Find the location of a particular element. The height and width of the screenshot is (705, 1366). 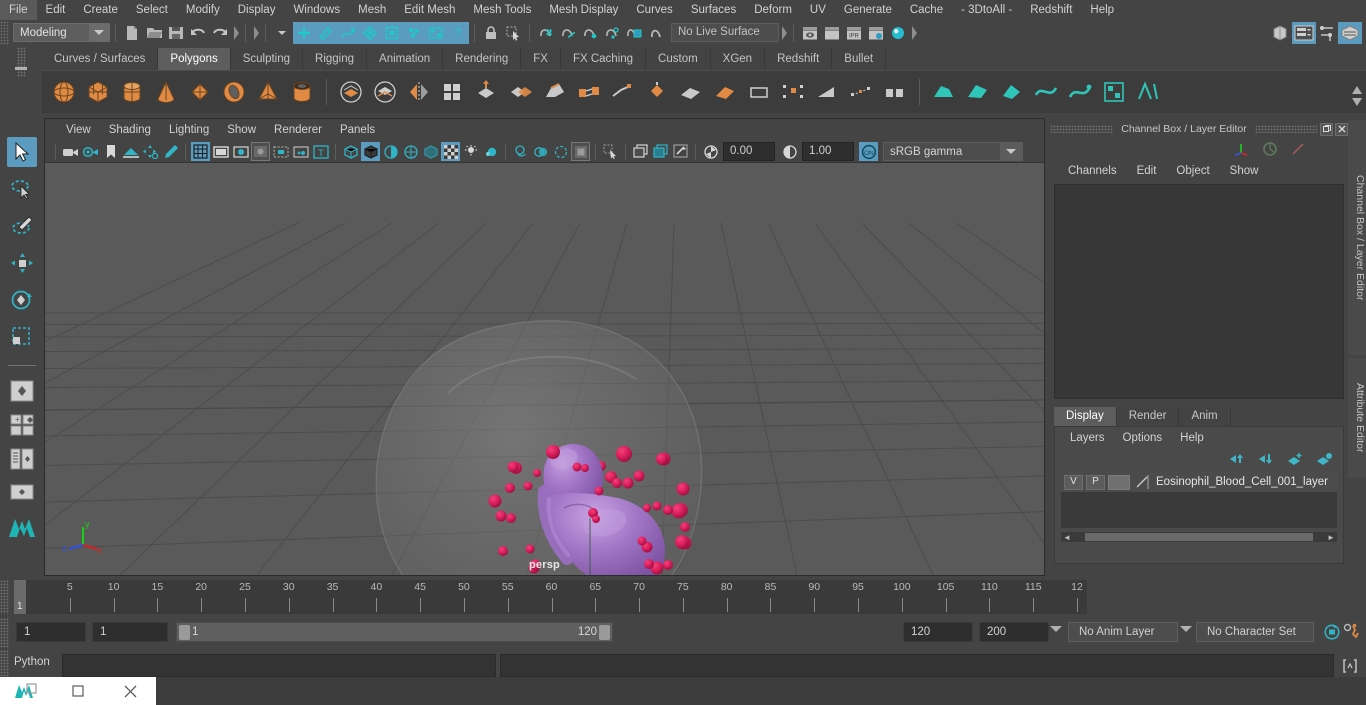

layer-type-toggle is located at coordinates (1119, 482).